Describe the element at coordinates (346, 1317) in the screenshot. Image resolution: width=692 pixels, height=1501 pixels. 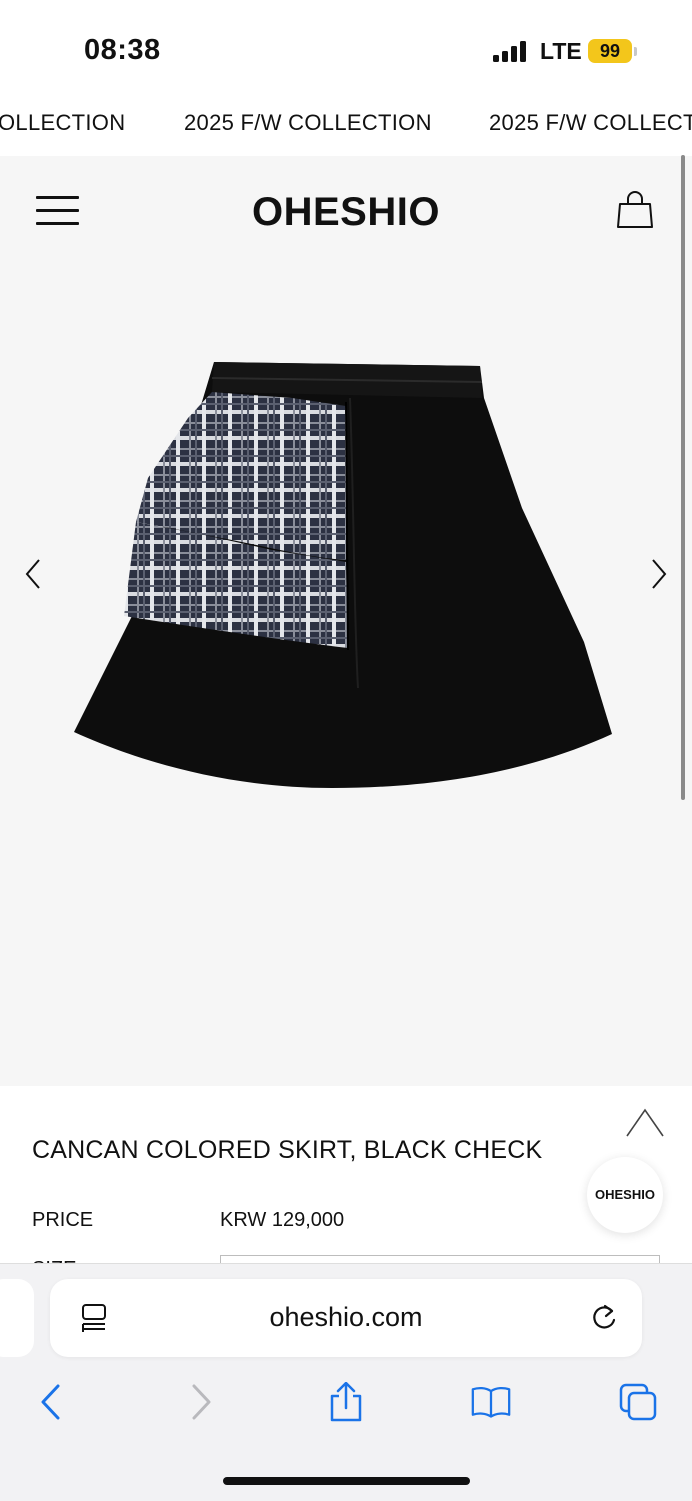
I see `url-text: oheshio.com` at that location.